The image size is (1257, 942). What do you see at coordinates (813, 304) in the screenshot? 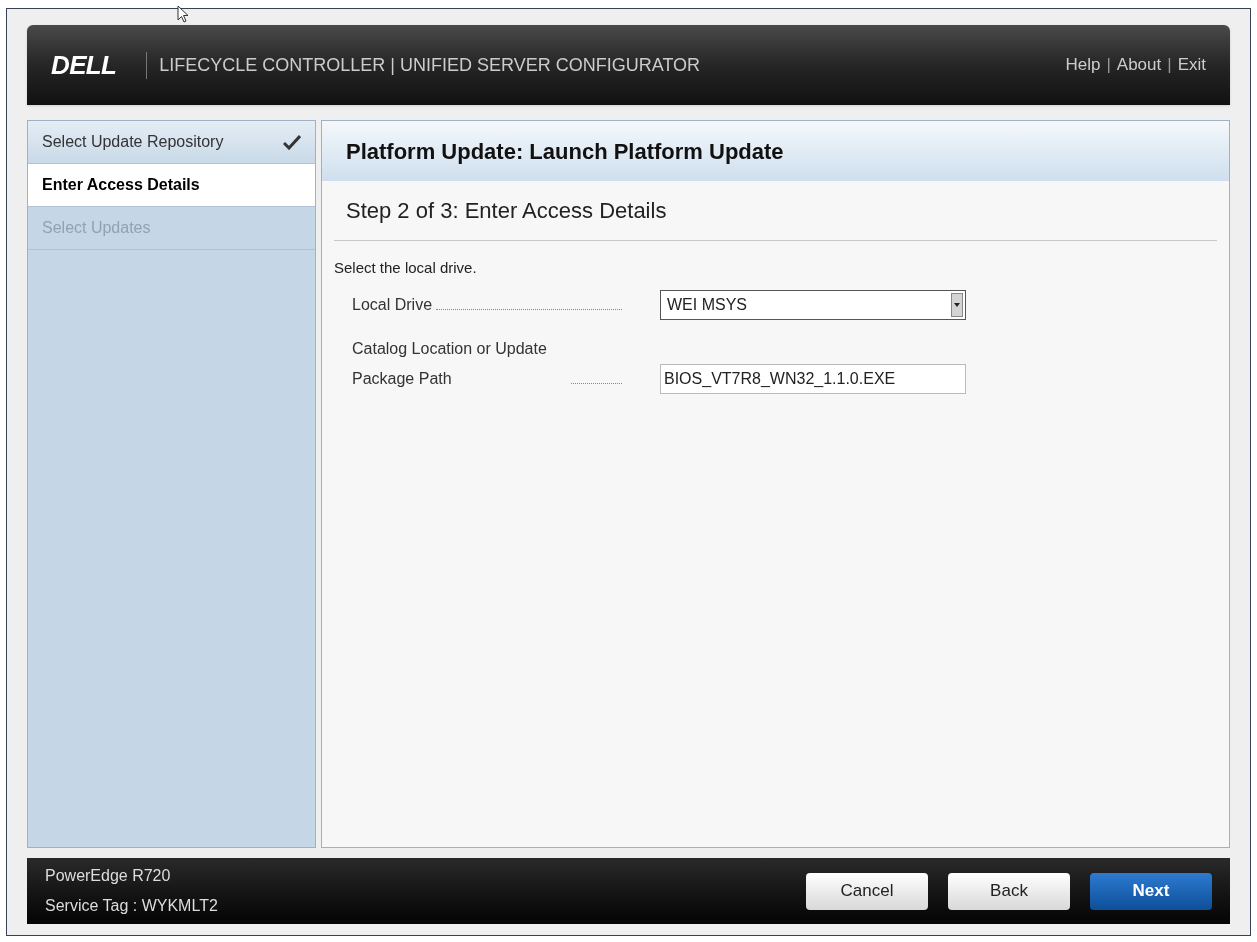
I see `dropdown: WEI MSYS` at bounding box center [813, 304].